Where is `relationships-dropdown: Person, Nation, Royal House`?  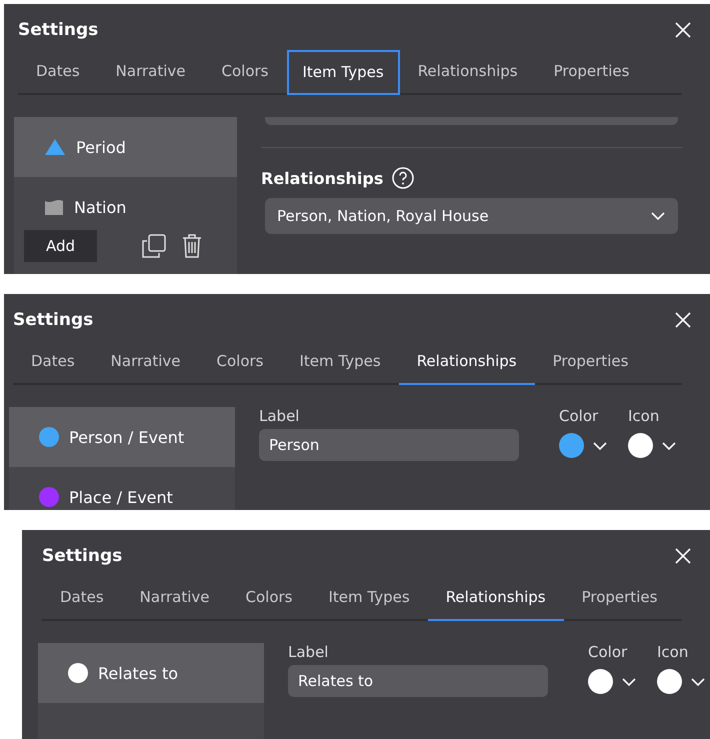 relationships-dropdown: Person, Nation, Royal House is located at coordinates (471, 216).